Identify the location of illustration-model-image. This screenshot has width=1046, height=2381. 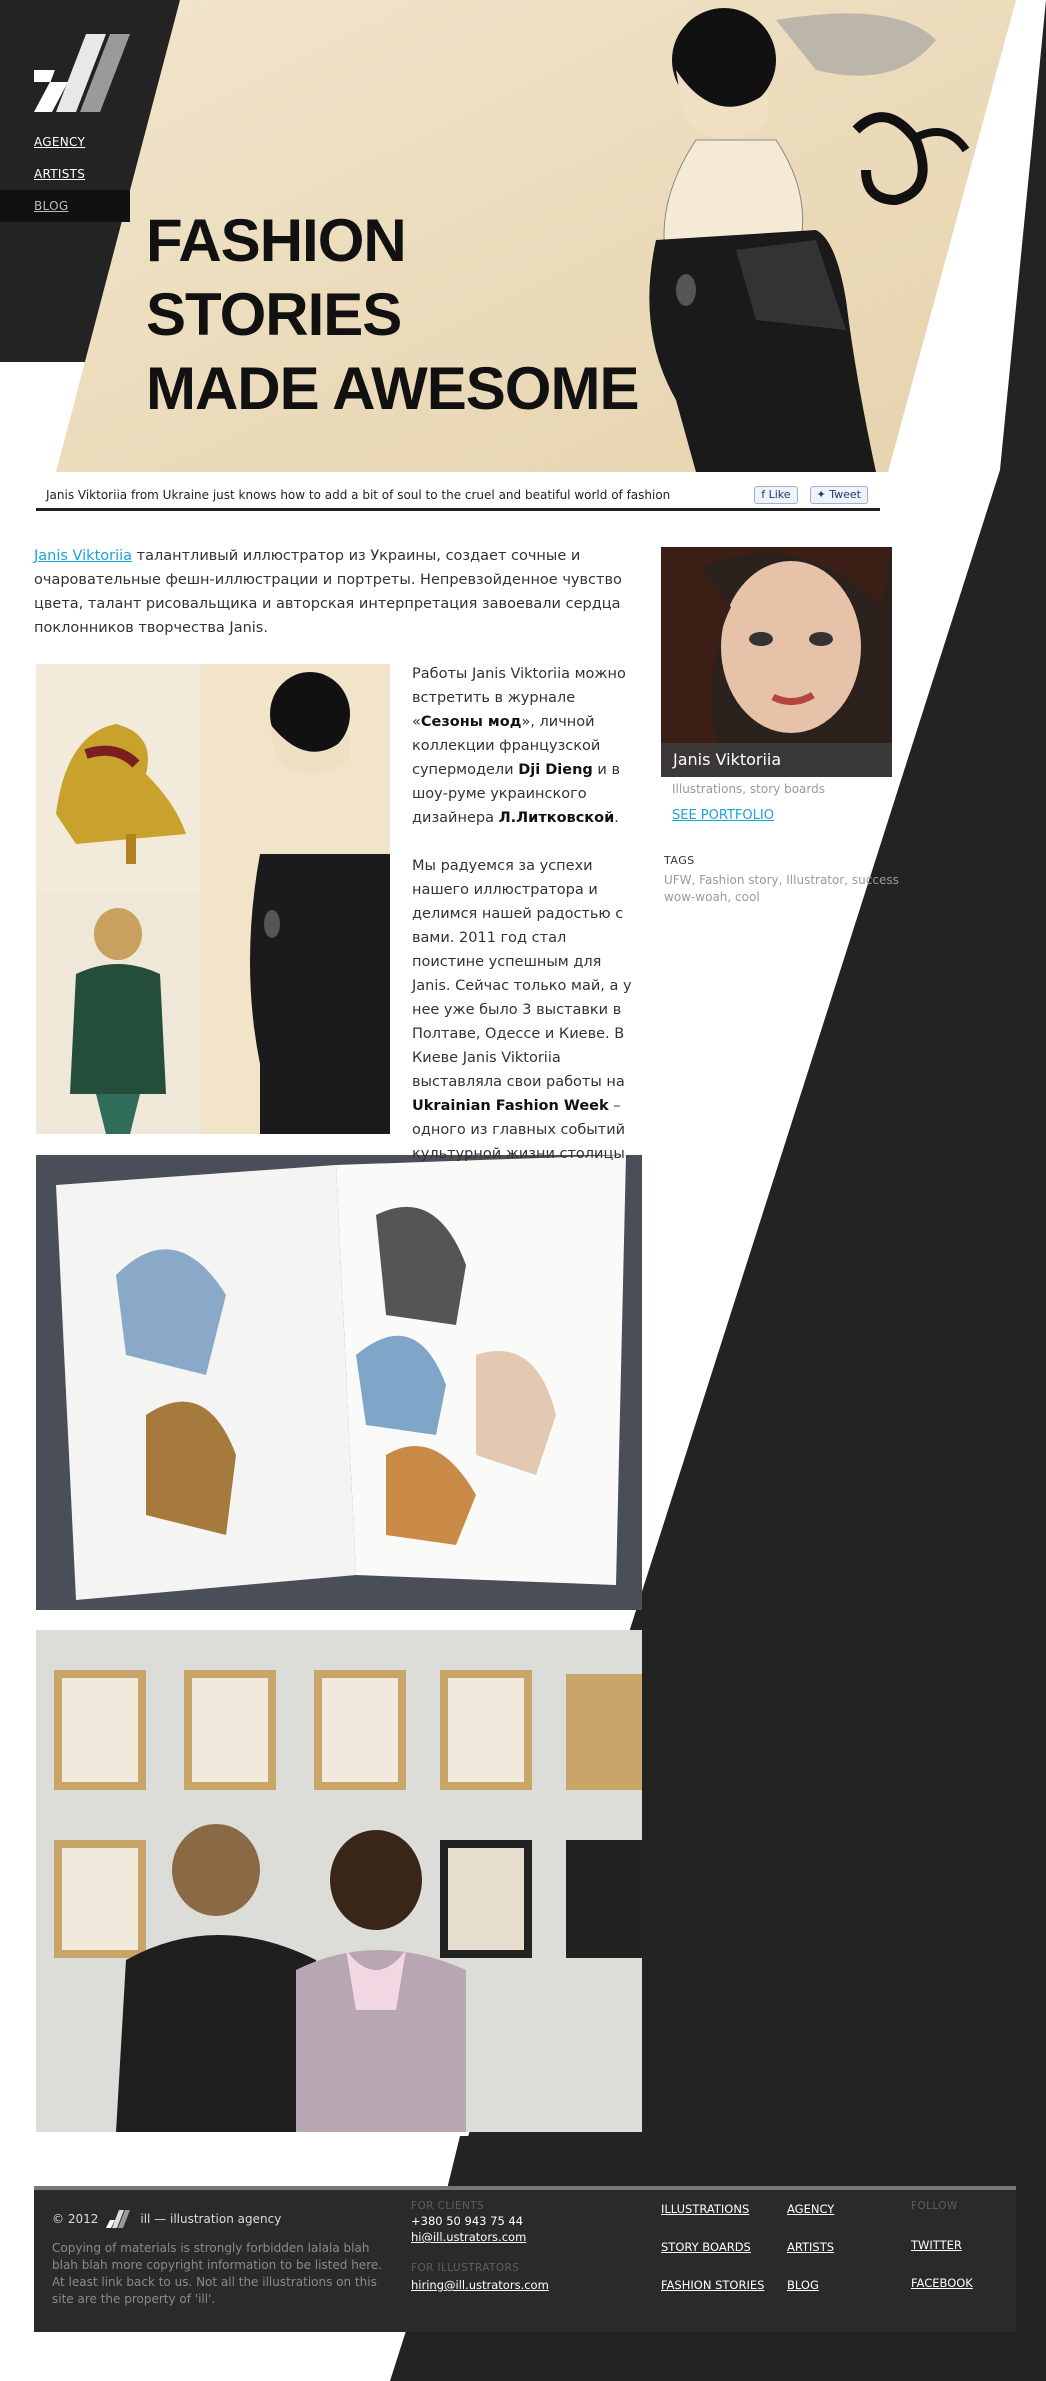
(118, 1014).